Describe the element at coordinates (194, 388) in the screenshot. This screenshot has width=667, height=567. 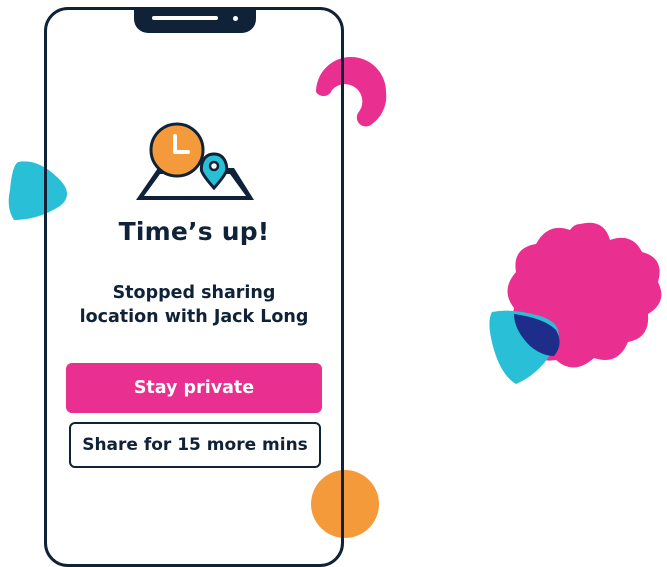
I see `stay-private-button: Stay private` at that location.